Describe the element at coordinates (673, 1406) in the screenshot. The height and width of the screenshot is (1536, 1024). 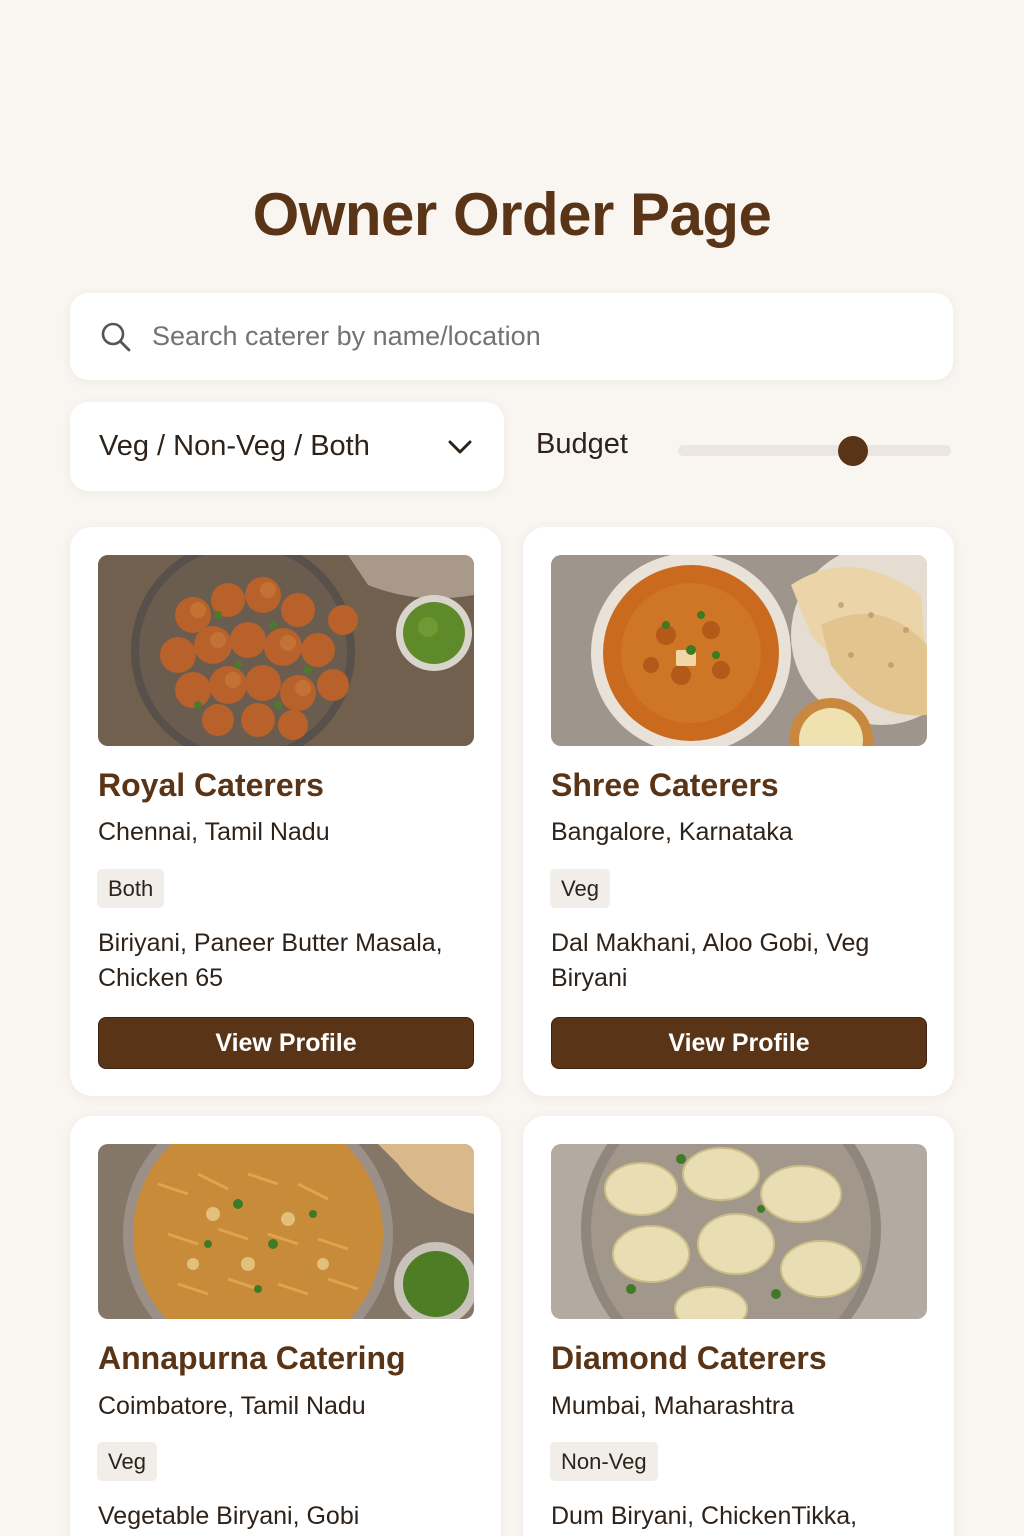
I see `caterer-location: Mumbai, Maharashtra` at that location.